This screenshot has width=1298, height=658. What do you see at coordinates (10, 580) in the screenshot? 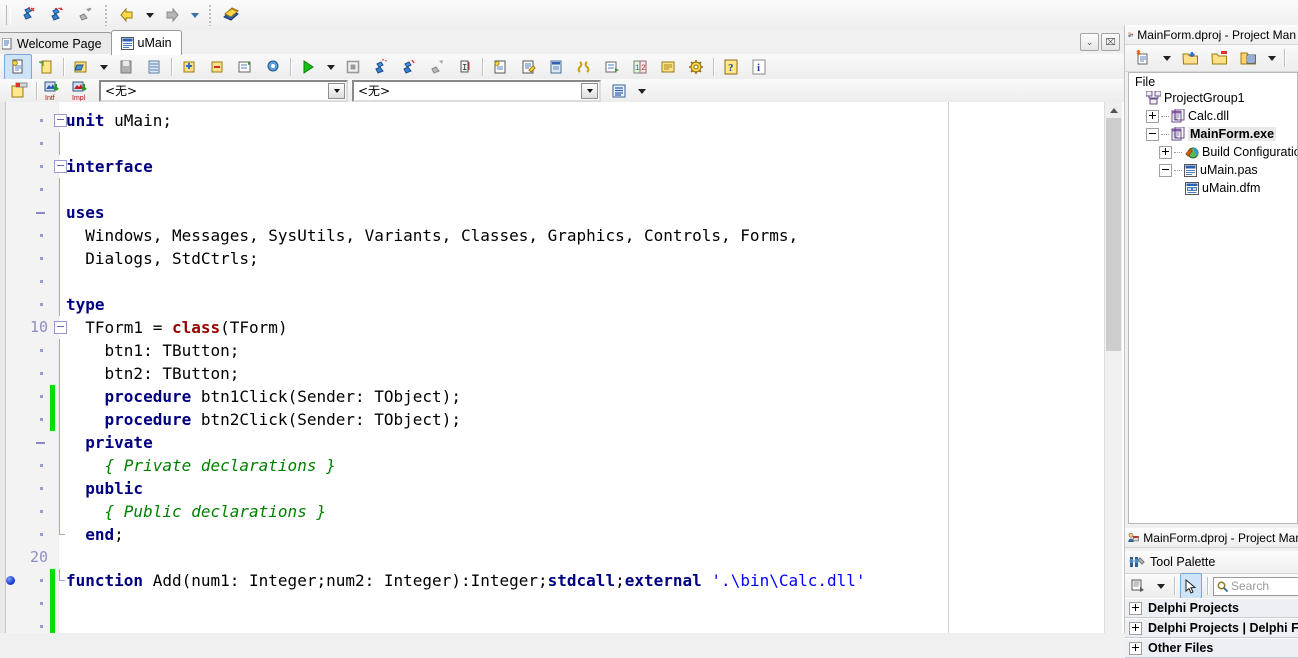
I see `breakpoint-marker` at bounding box center [10, 580].